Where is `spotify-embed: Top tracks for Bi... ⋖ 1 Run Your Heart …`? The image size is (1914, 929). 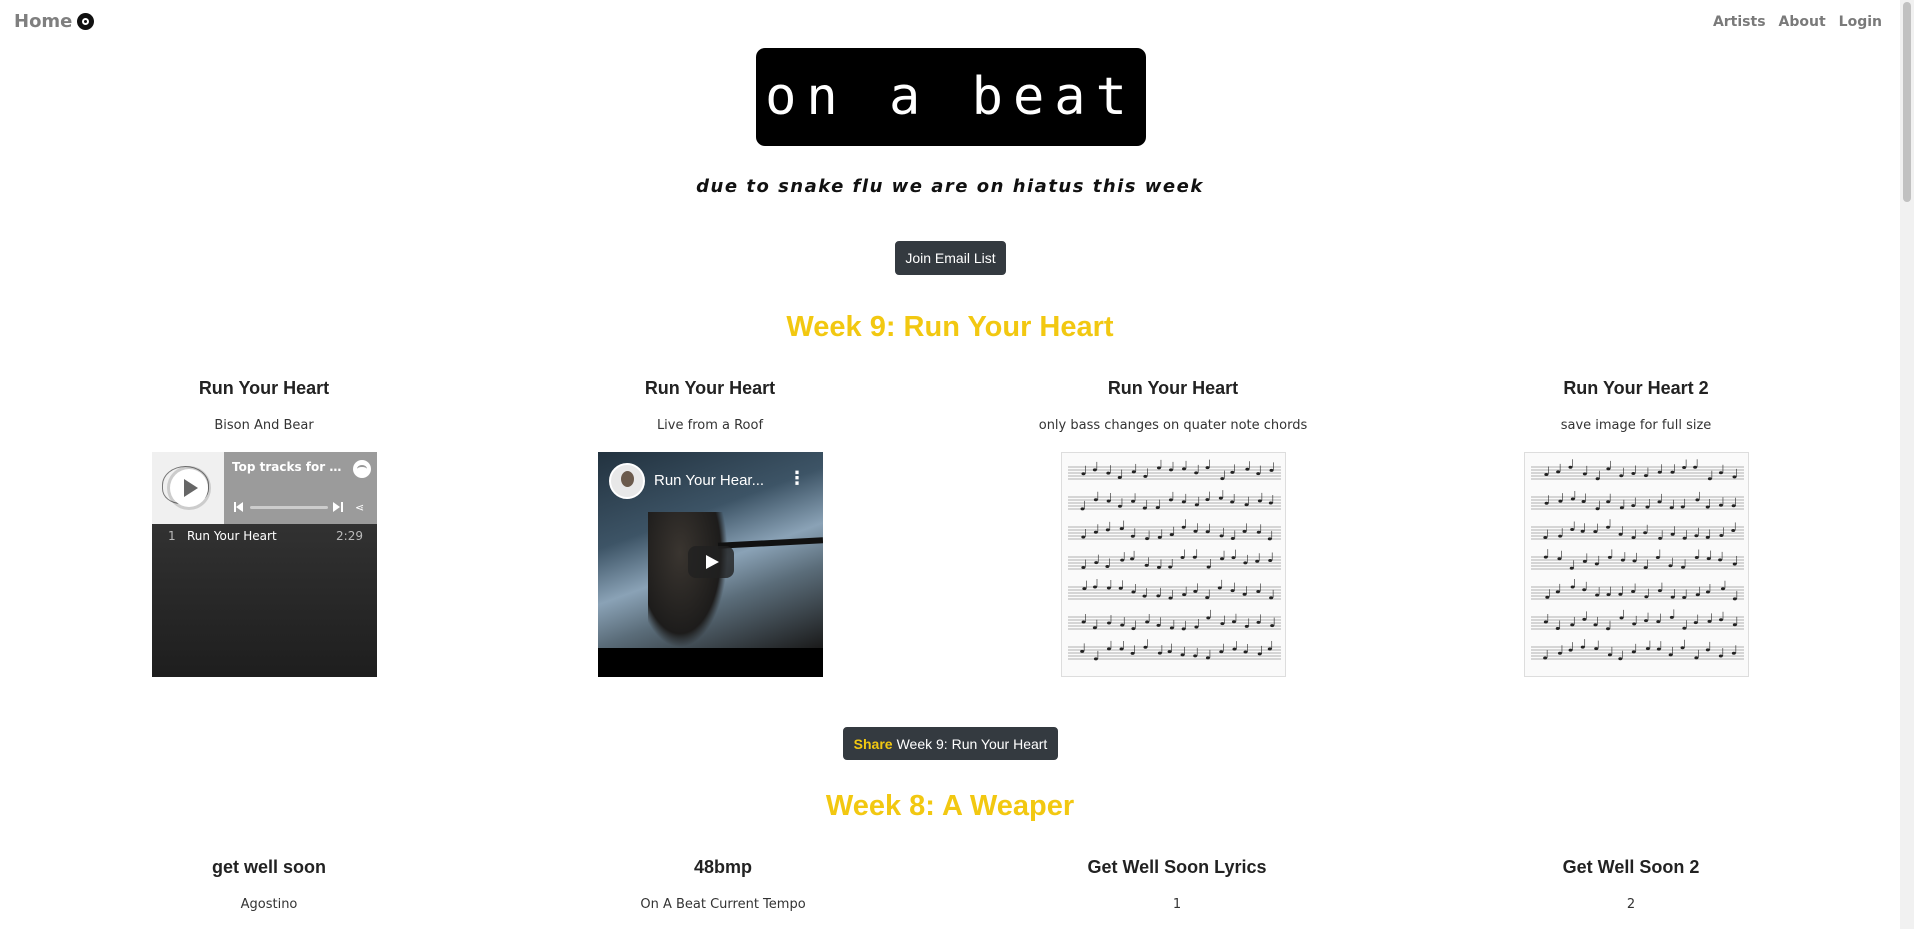
spotify-embed: Top tracks for Bi... ⋖ 1 Run Your Heart … is located at coordinates (264, 564).